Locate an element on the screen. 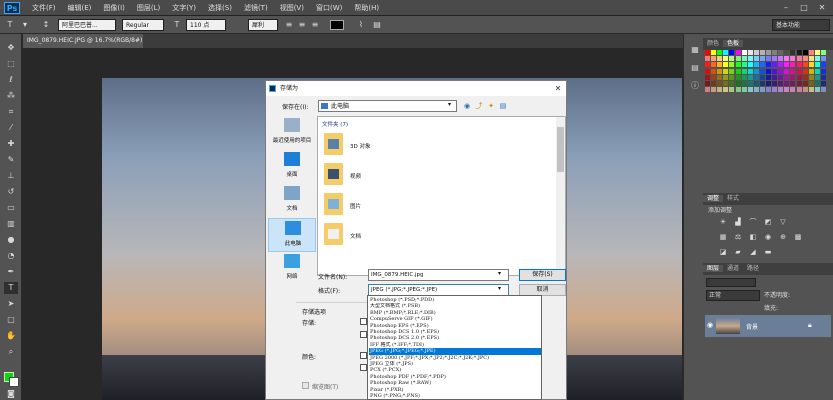 Image resolution: width=833 pixels, height=400 pixels. place-network: 网络 is located at coordinates (292, 269).